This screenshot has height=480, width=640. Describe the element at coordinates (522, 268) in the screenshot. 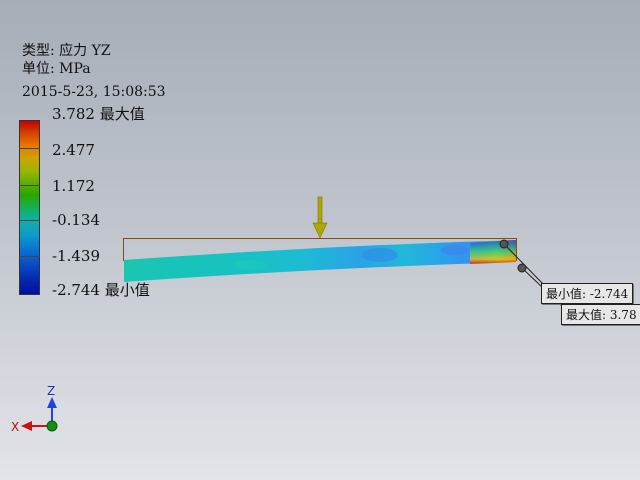

I see `max-probe-marker` at that location.